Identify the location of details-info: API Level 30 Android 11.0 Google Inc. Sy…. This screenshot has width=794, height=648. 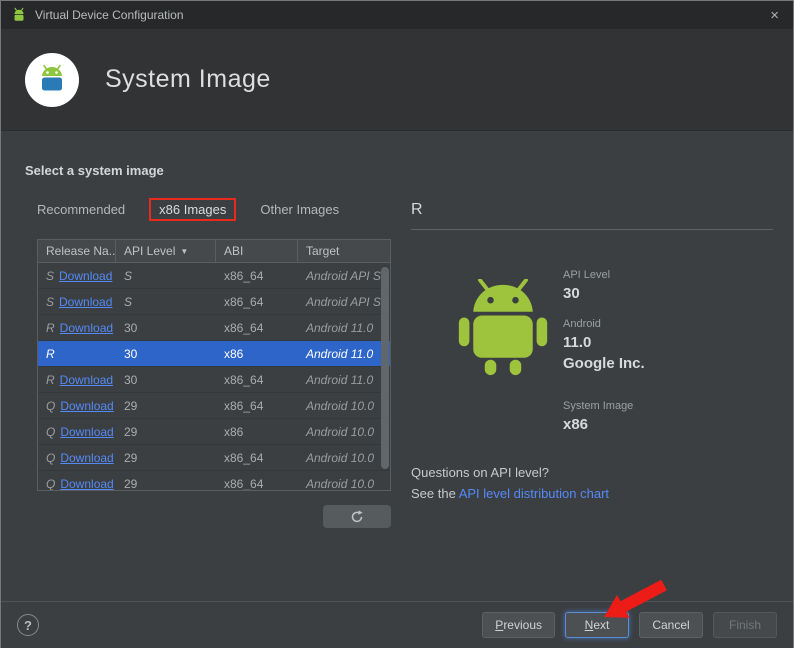
(604, 351).